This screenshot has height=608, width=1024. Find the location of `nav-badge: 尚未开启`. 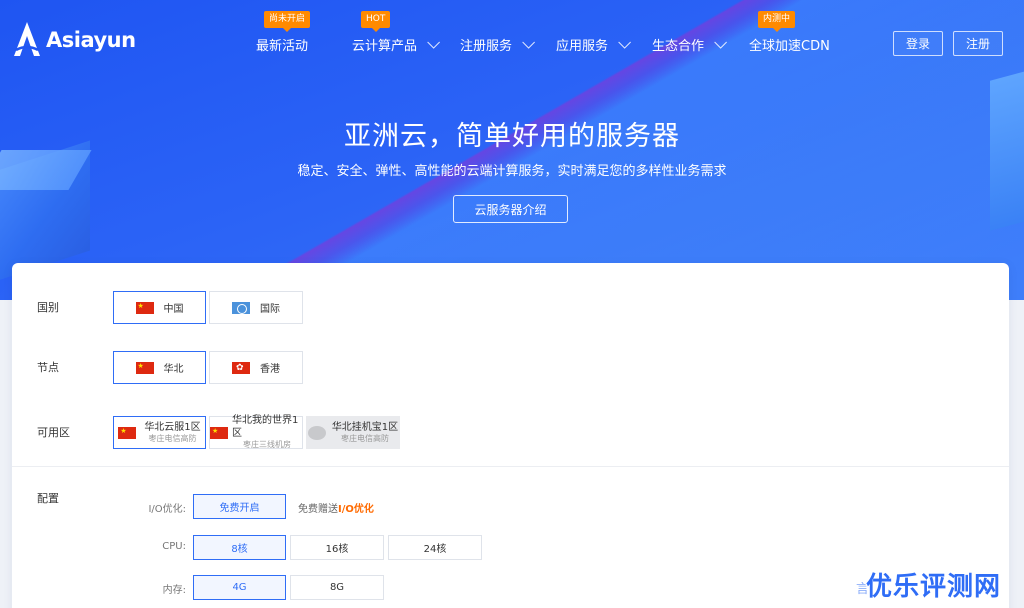

nav-badge: 尚未开启 is located at coordinates (287, 21).